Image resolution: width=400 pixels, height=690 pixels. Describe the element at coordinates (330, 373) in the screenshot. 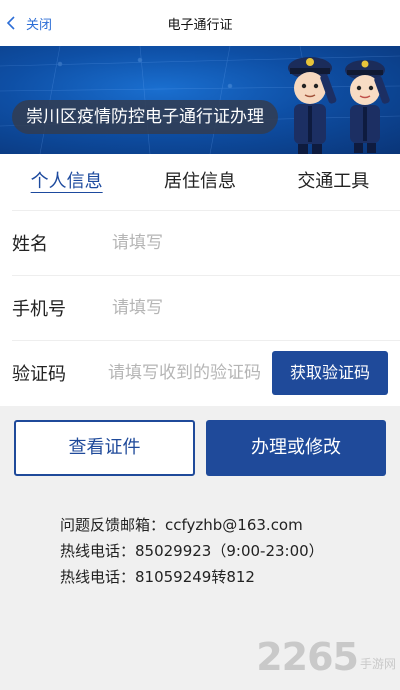

I see `get-code-button: 获取验证码` at that location.